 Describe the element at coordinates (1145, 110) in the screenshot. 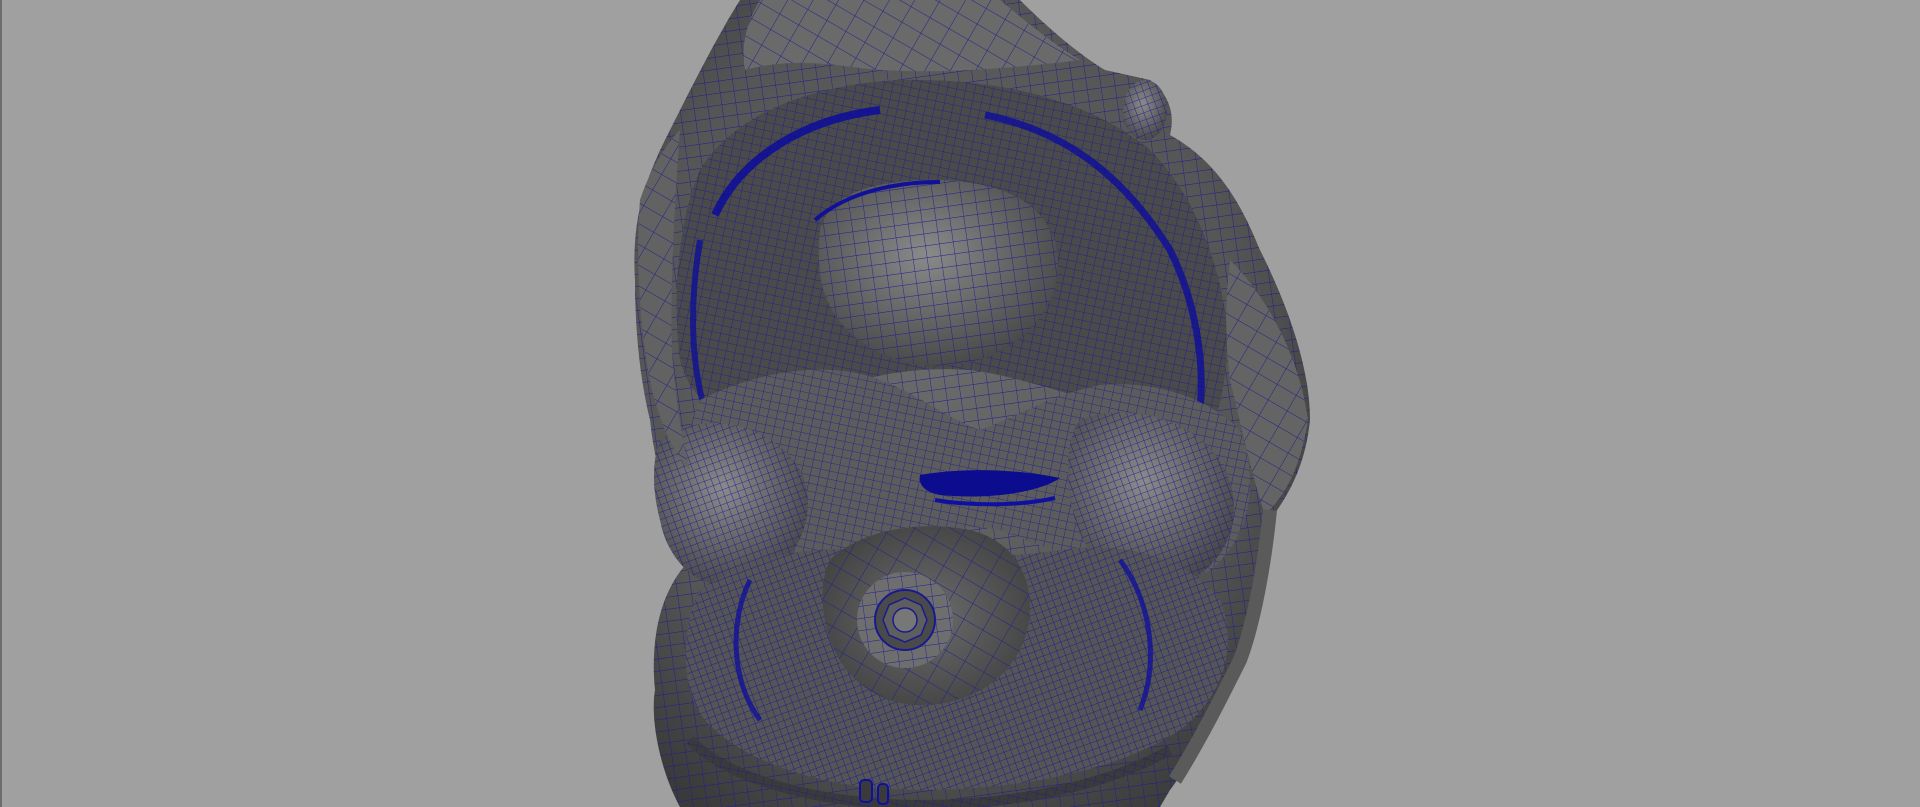

I see `mesh-knob` at that location.